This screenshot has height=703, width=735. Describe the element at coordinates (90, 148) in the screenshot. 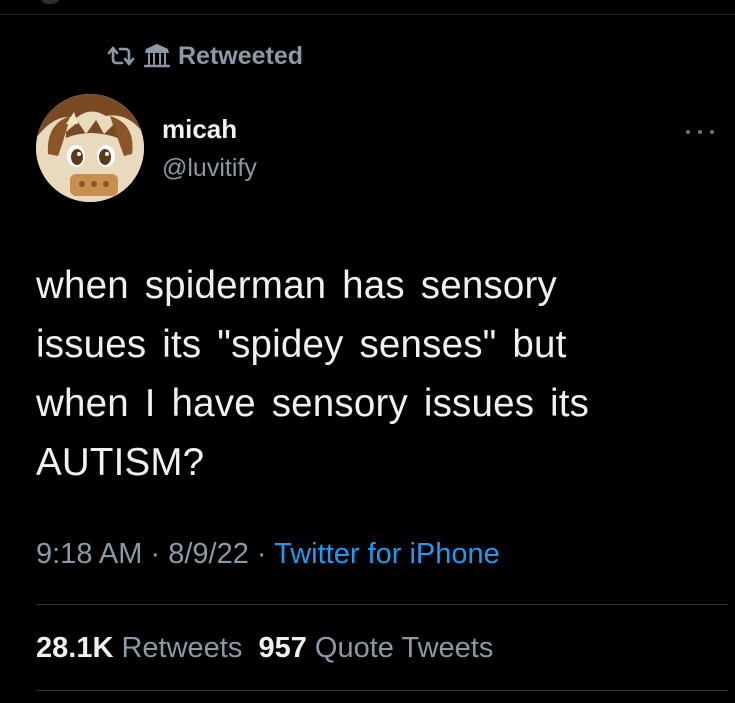

I see `avatar` at that location.